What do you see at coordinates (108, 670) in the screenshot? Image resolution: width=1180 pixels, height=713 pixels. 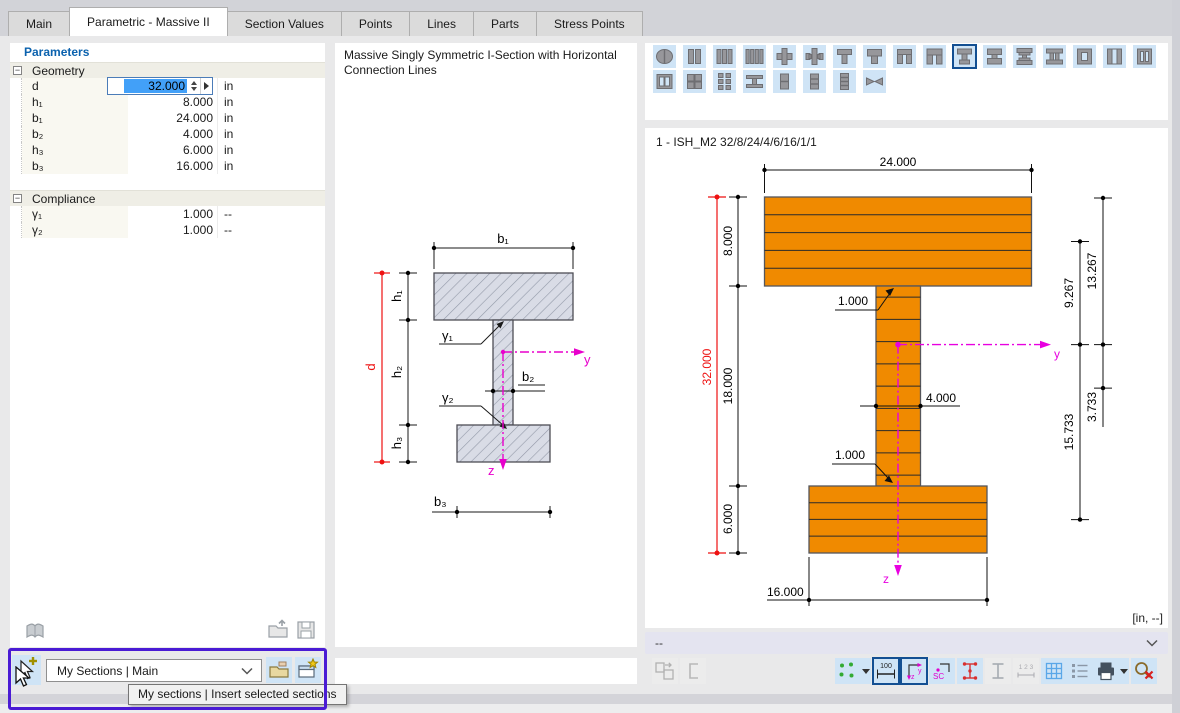 I see `sections-dropdown-value: My Sections | Main` at bounding box center [108, 670].